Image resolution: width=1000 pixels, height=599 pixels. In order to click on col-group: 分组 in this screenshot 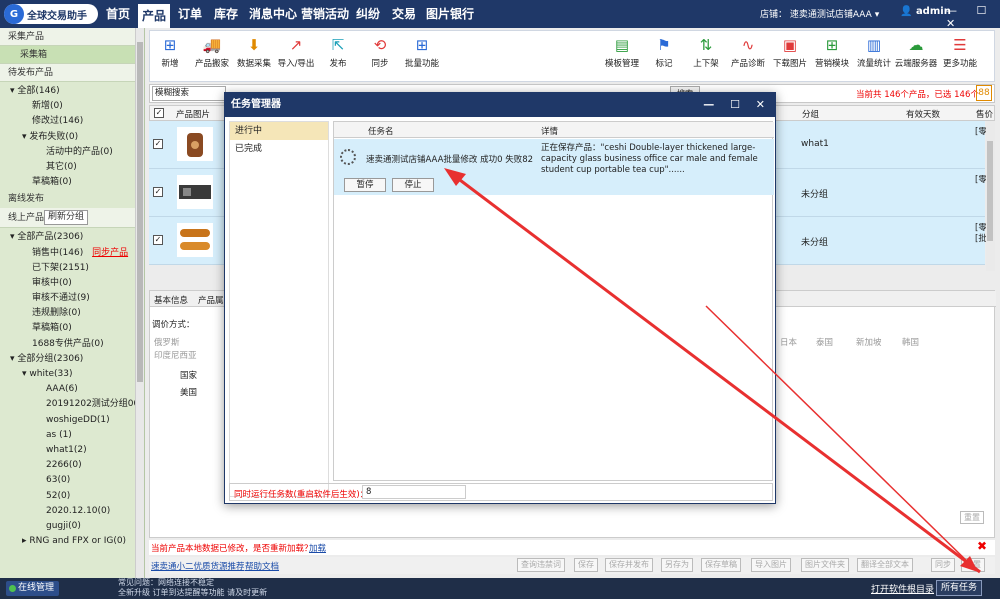, I will do `click(810, 114)`.